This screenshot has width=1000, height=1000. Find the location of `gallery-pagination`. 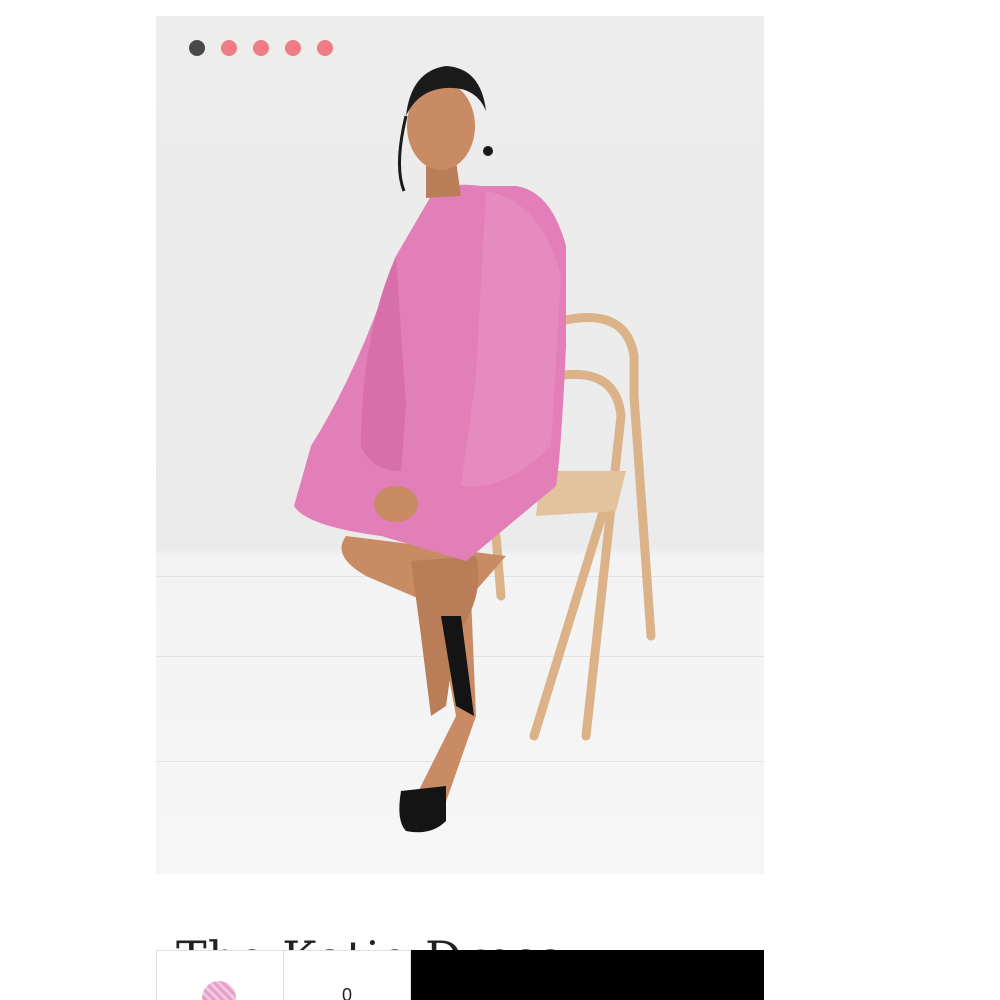

gallery-pagination is located at coordinates (261, 48).